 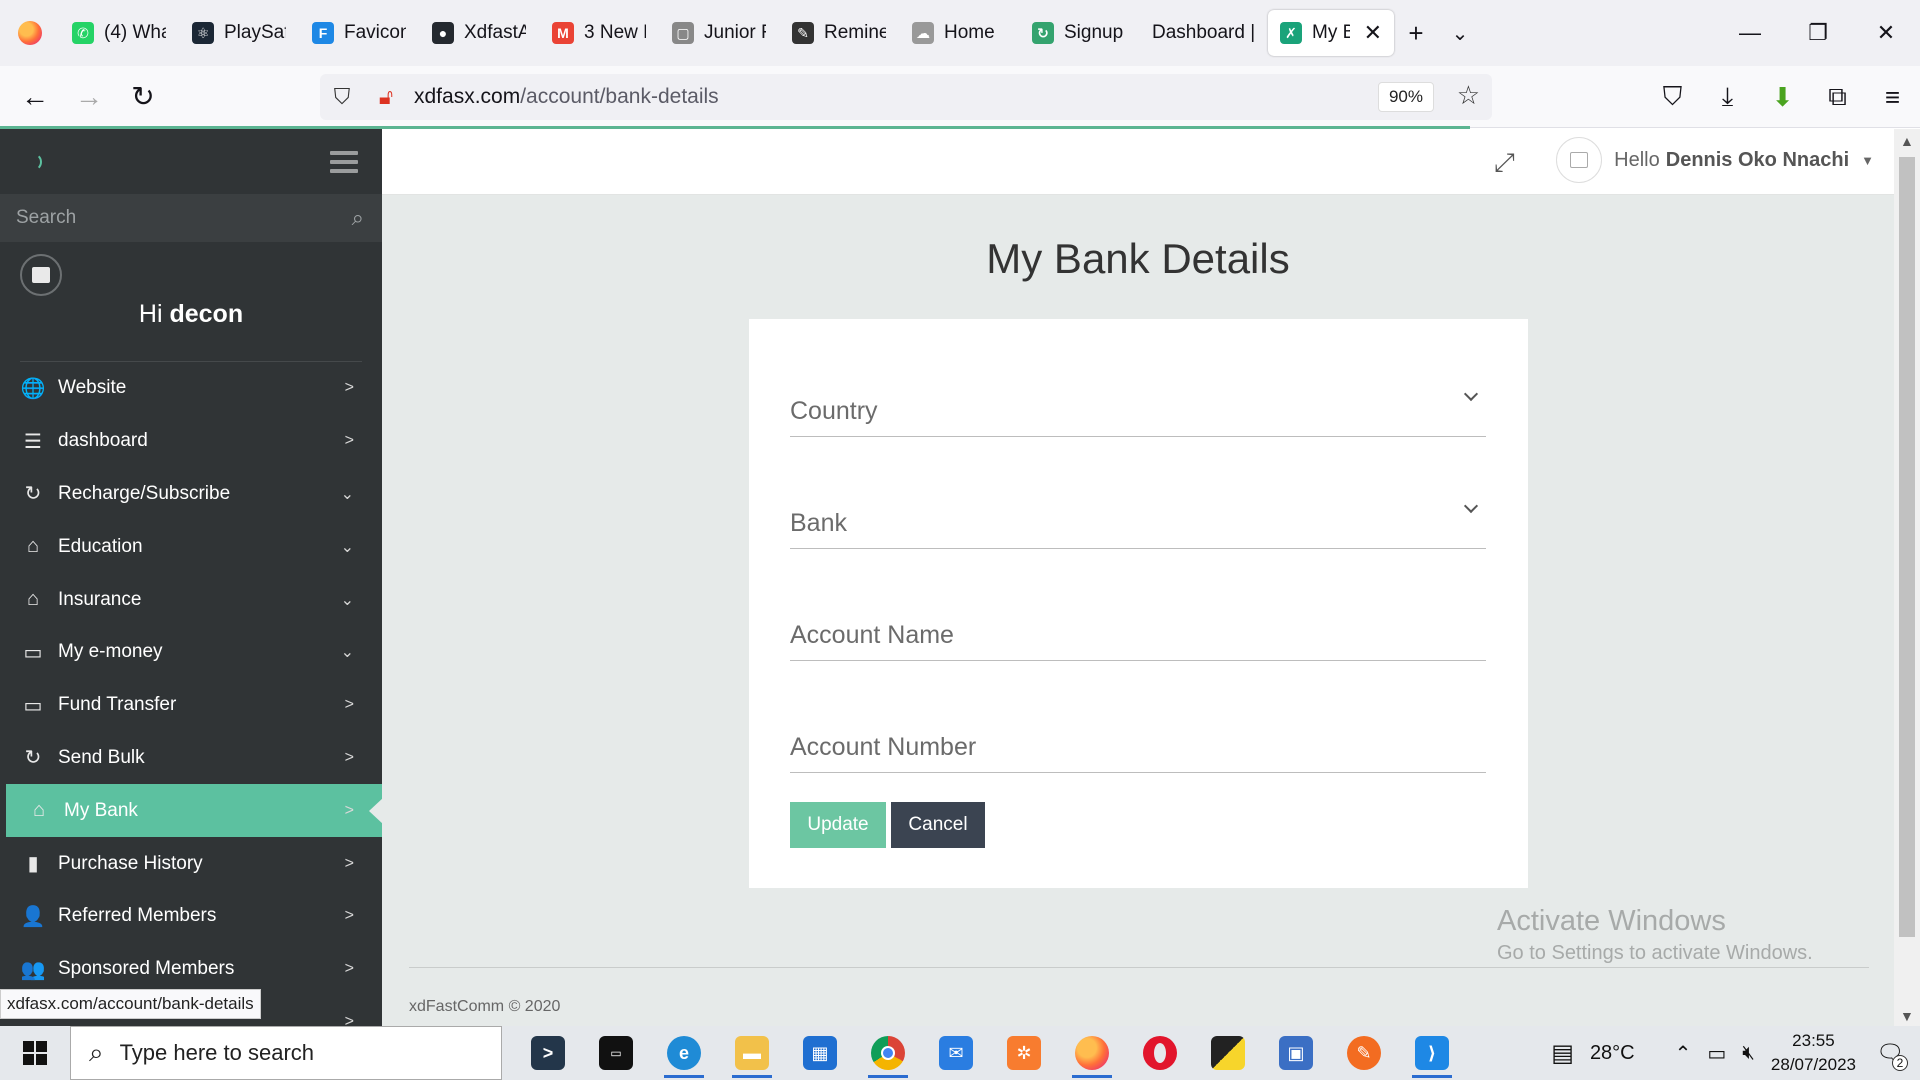 What do you see at coordinates (191, 863) in the screenshot?
I see `sidebar-item-purchase-history: ▮ Purchase History >` at bounding box center [191, 863].